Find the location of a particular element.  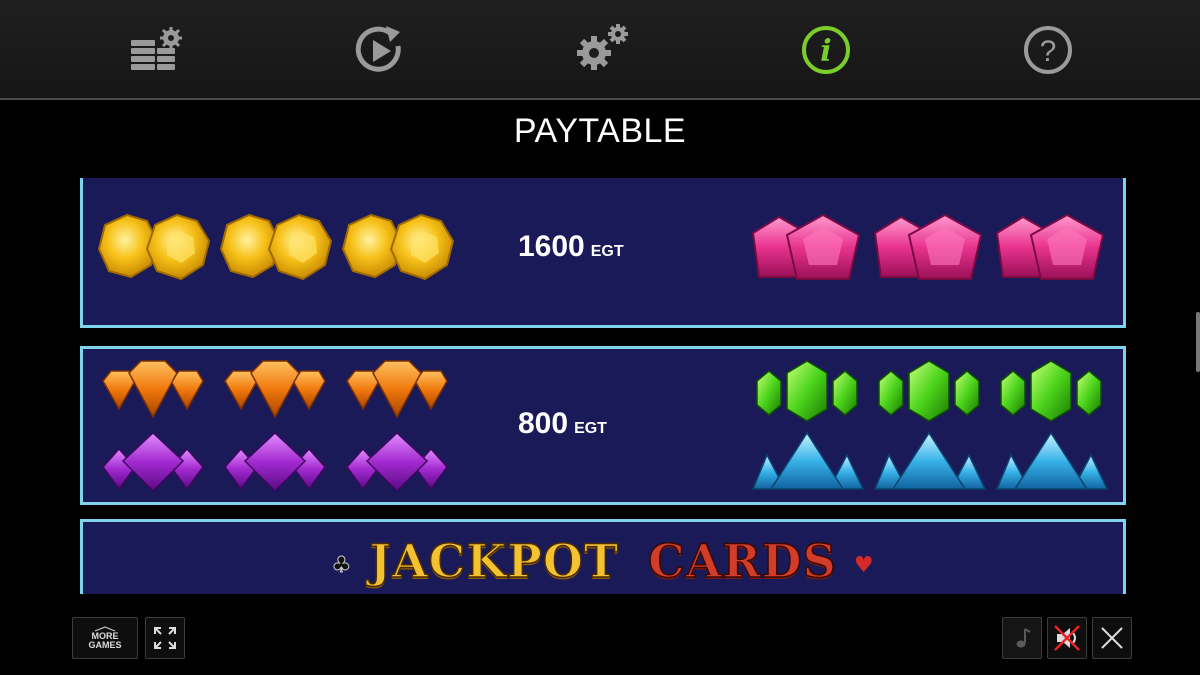

fullscreen-icon is located at coordinates (165, 638).